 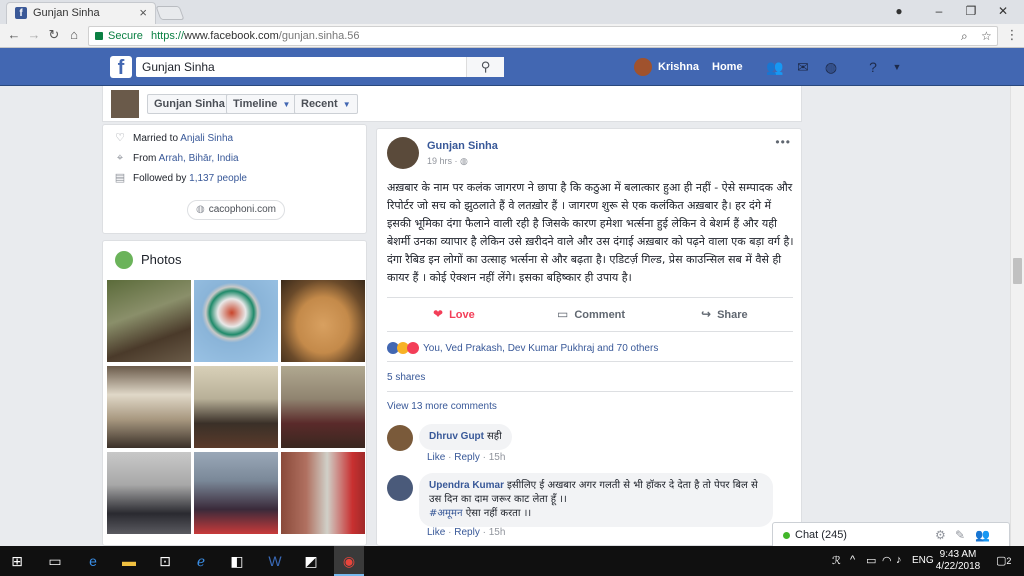 What do you see at coordinates (173, 138) in the screenshot?
I see `married-row: ♡ Married to Anjali Sinha` at bounding box center [173, 138].